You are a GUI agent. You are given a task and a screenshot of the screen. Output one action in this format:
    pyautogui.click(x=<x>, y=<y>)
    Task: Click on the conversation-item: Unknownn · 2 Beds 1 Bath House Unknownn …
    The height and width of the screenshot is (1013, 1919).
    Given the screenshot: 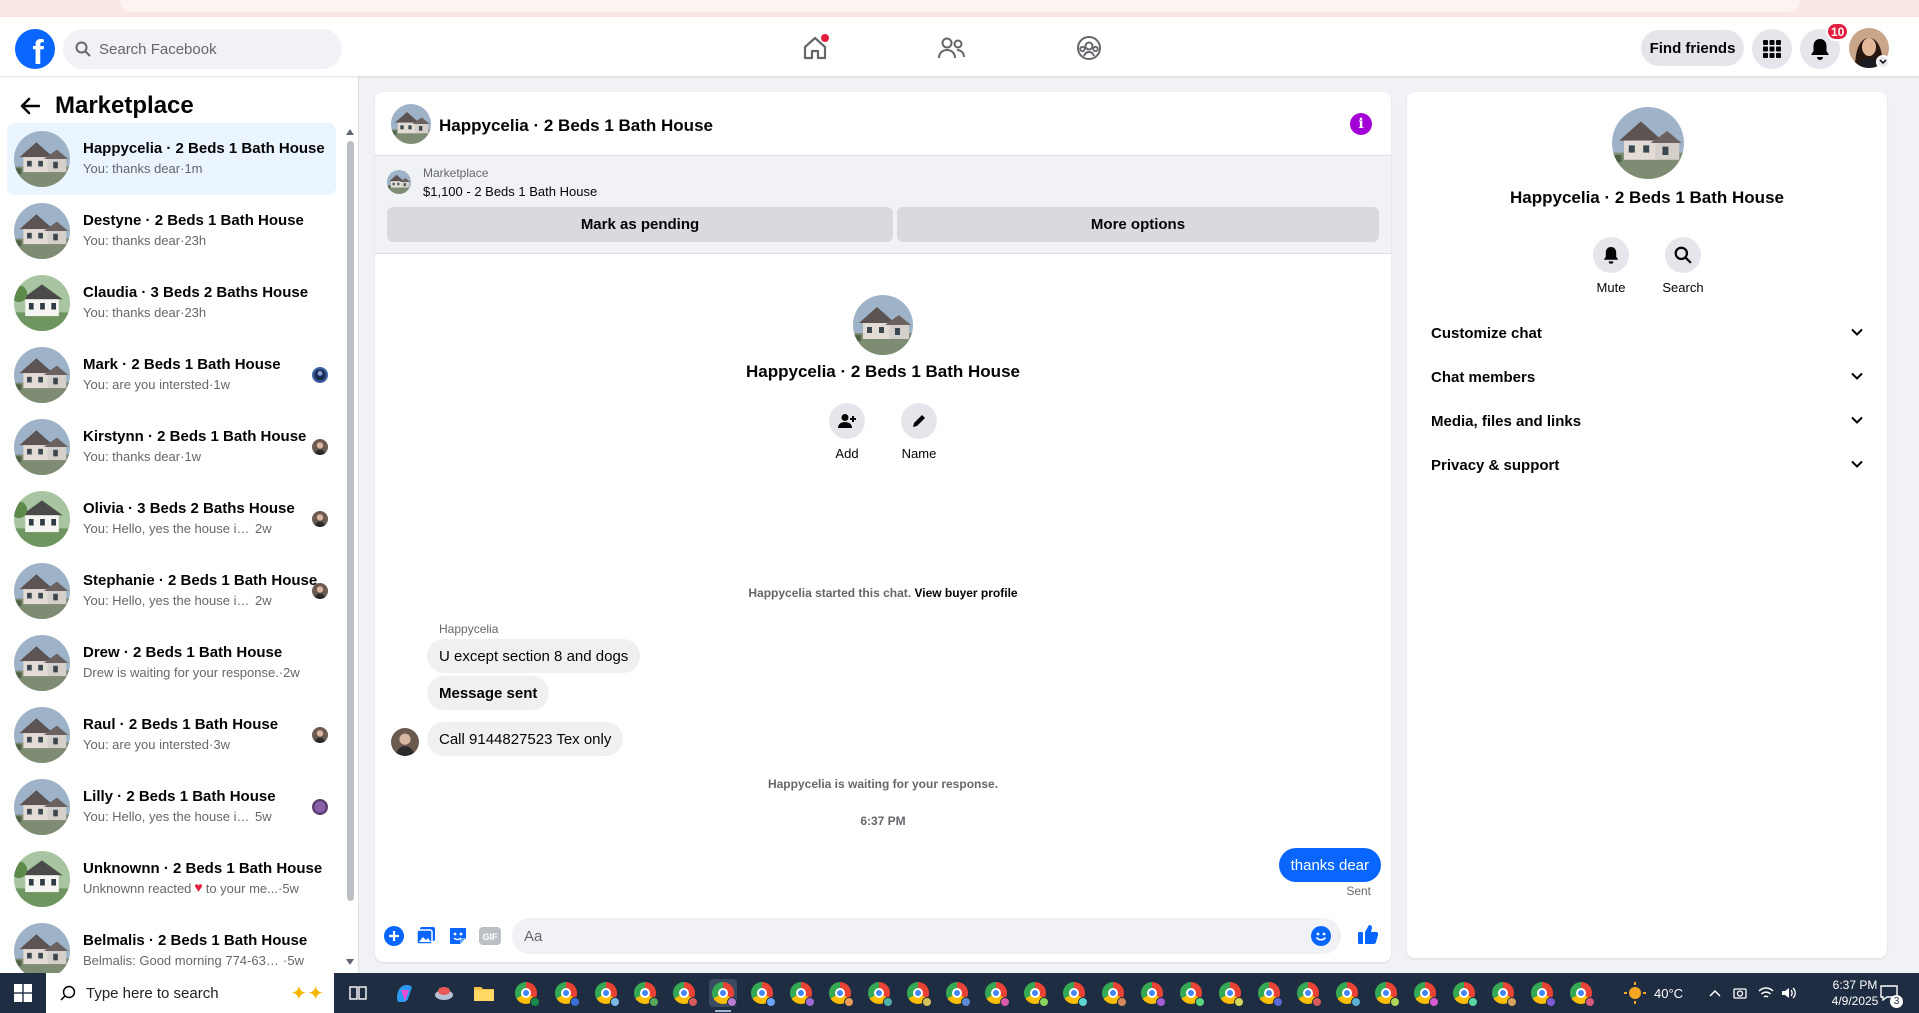 What is the action you would take?
    pyautogui.click(x=171, y=879)
    